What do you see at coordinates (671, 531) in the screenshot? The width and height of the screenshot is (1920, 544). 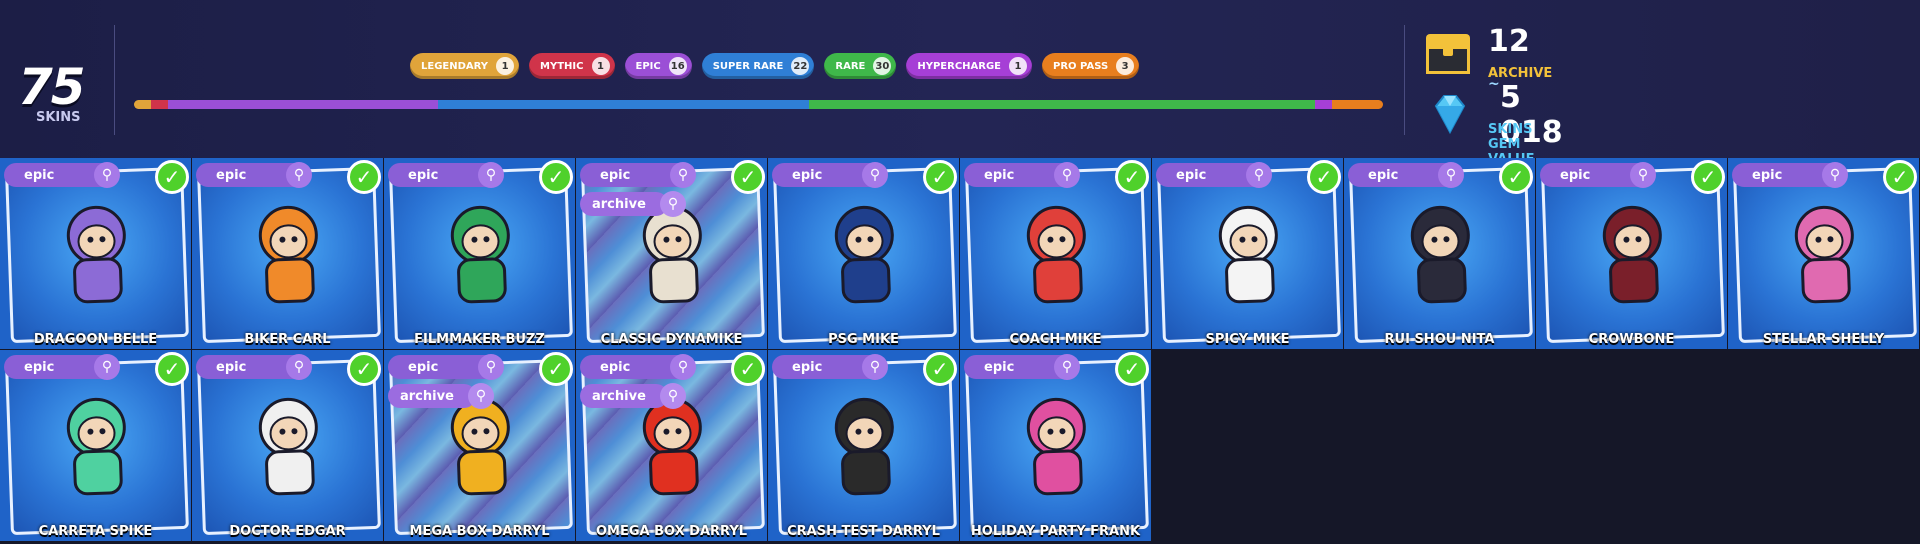 I see `skin-name: OMEGA BOX DARRYL` at bounding box center [671, 531].